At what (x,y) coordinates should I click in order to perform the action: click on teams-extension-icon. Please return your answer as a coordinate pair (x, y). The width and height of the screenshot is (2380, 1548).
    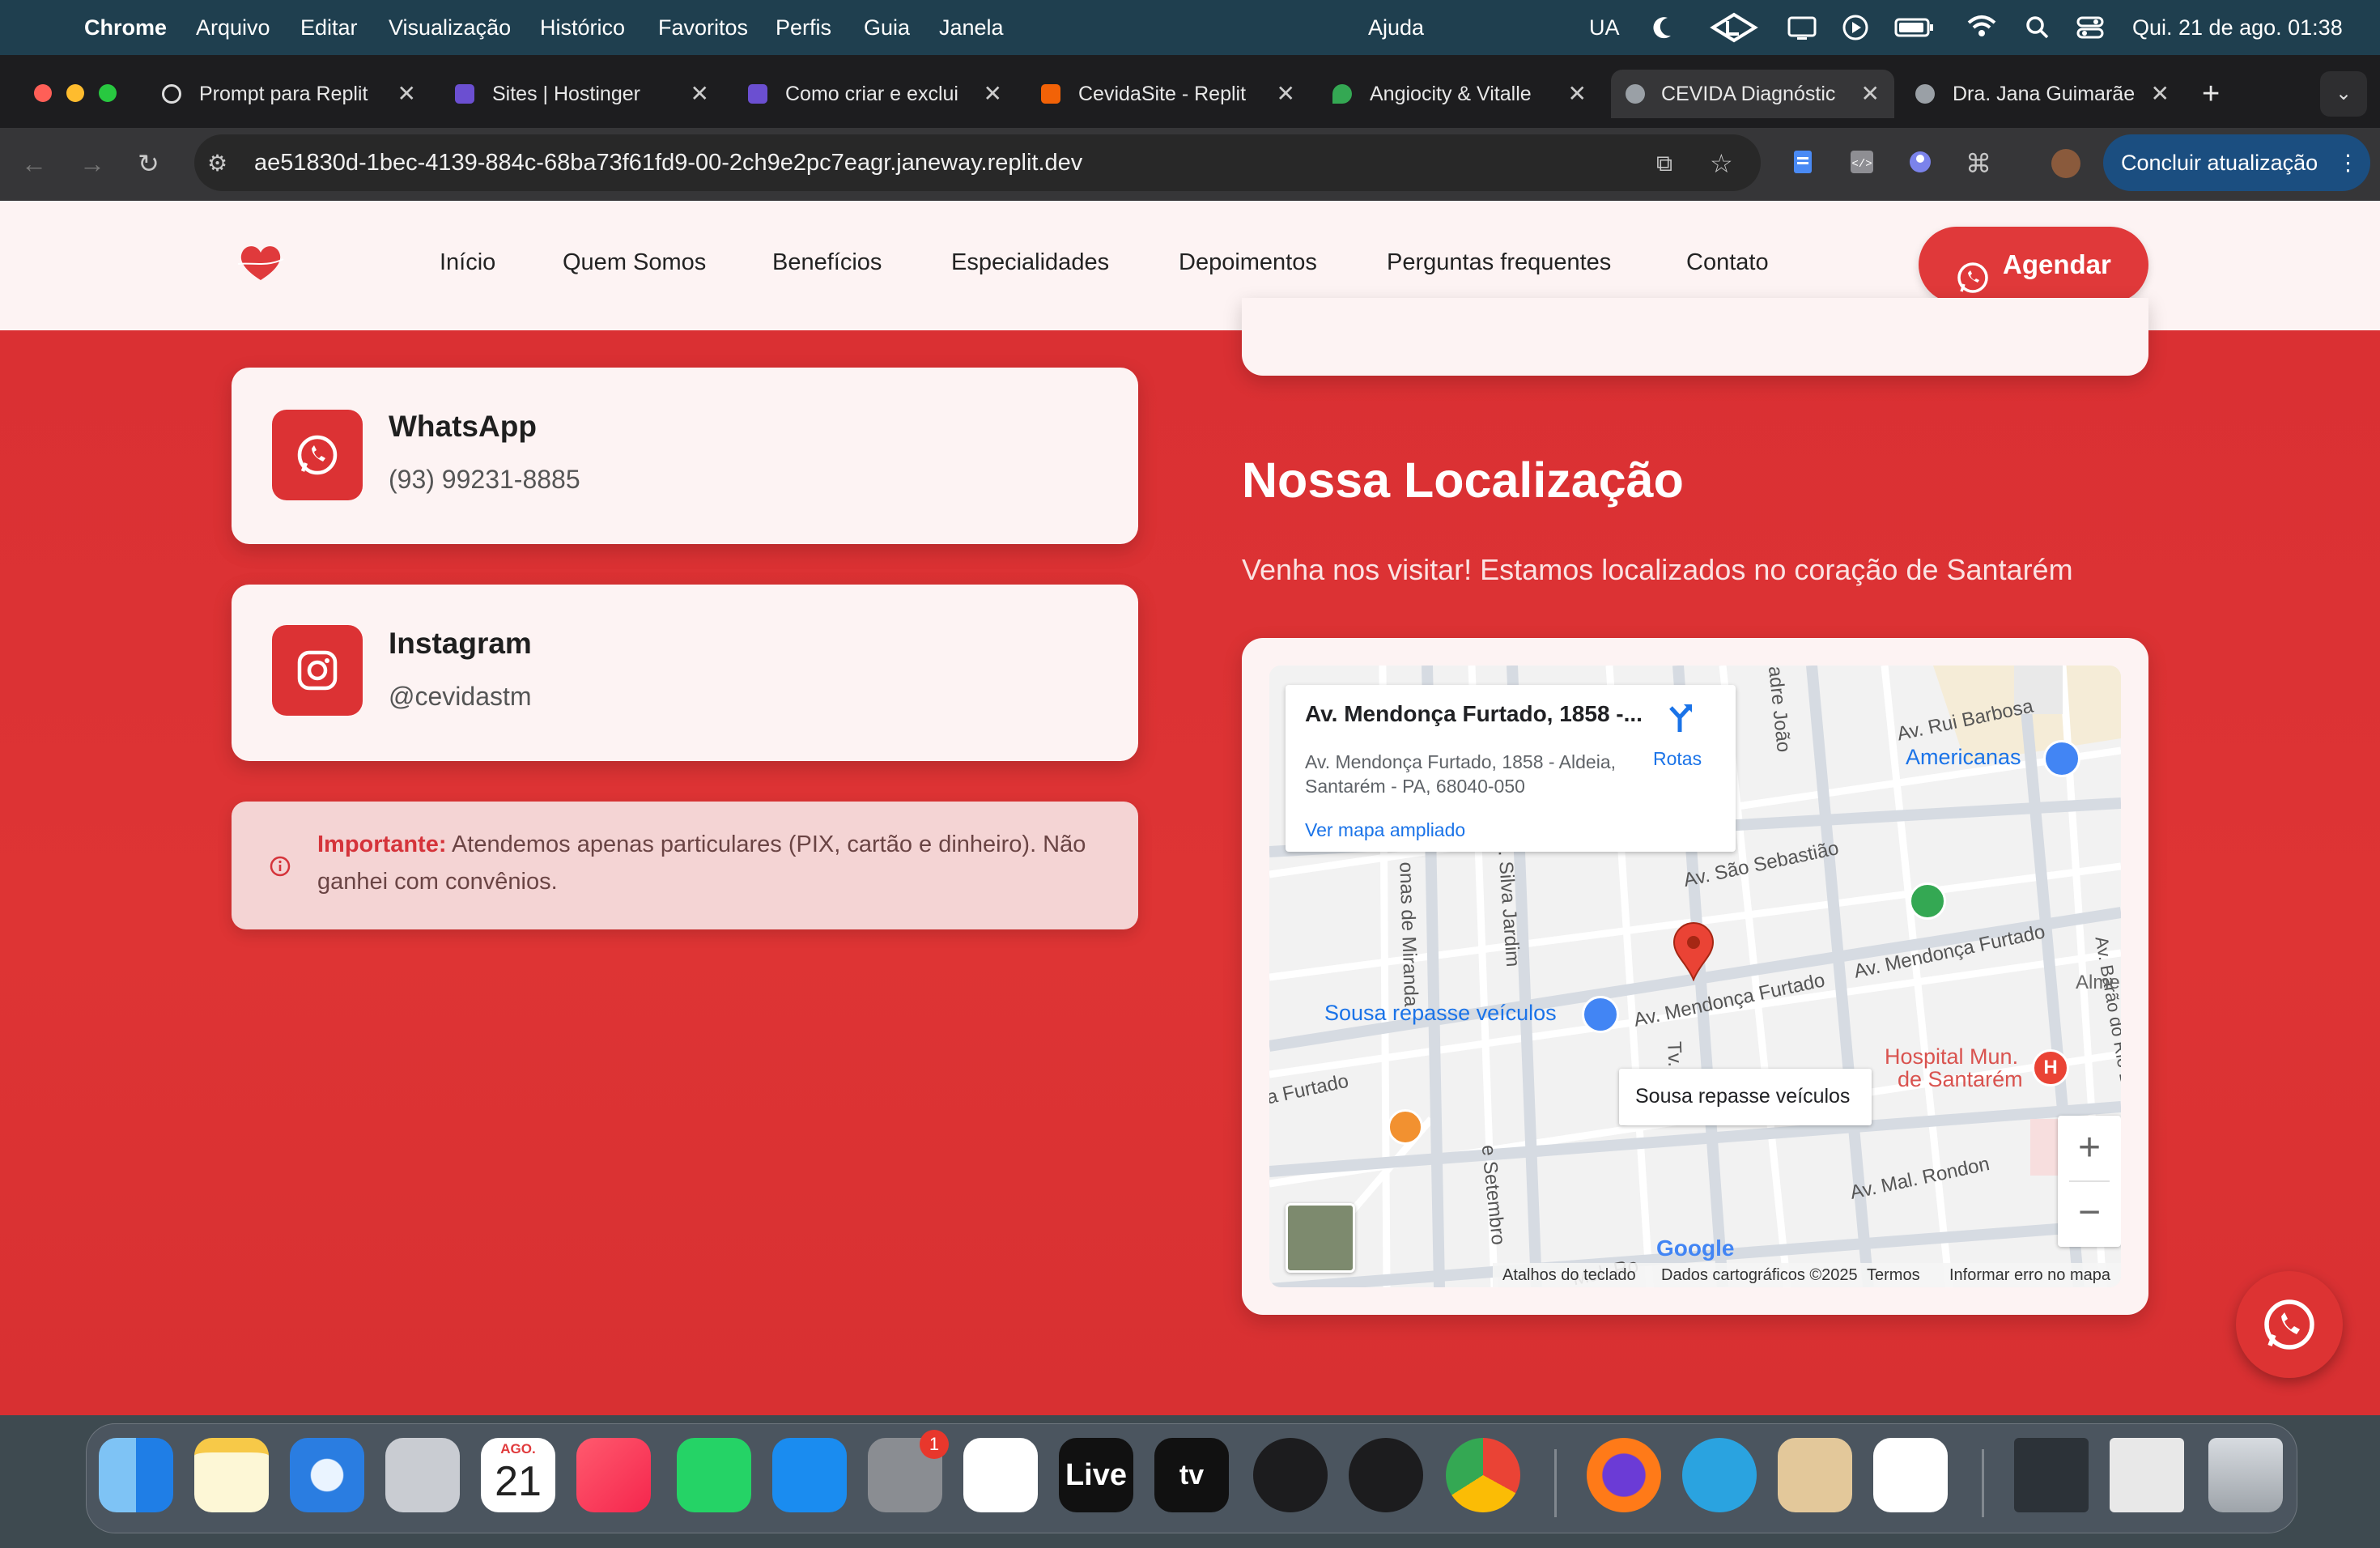
    Looking at the image, I should click on (1920, 166).